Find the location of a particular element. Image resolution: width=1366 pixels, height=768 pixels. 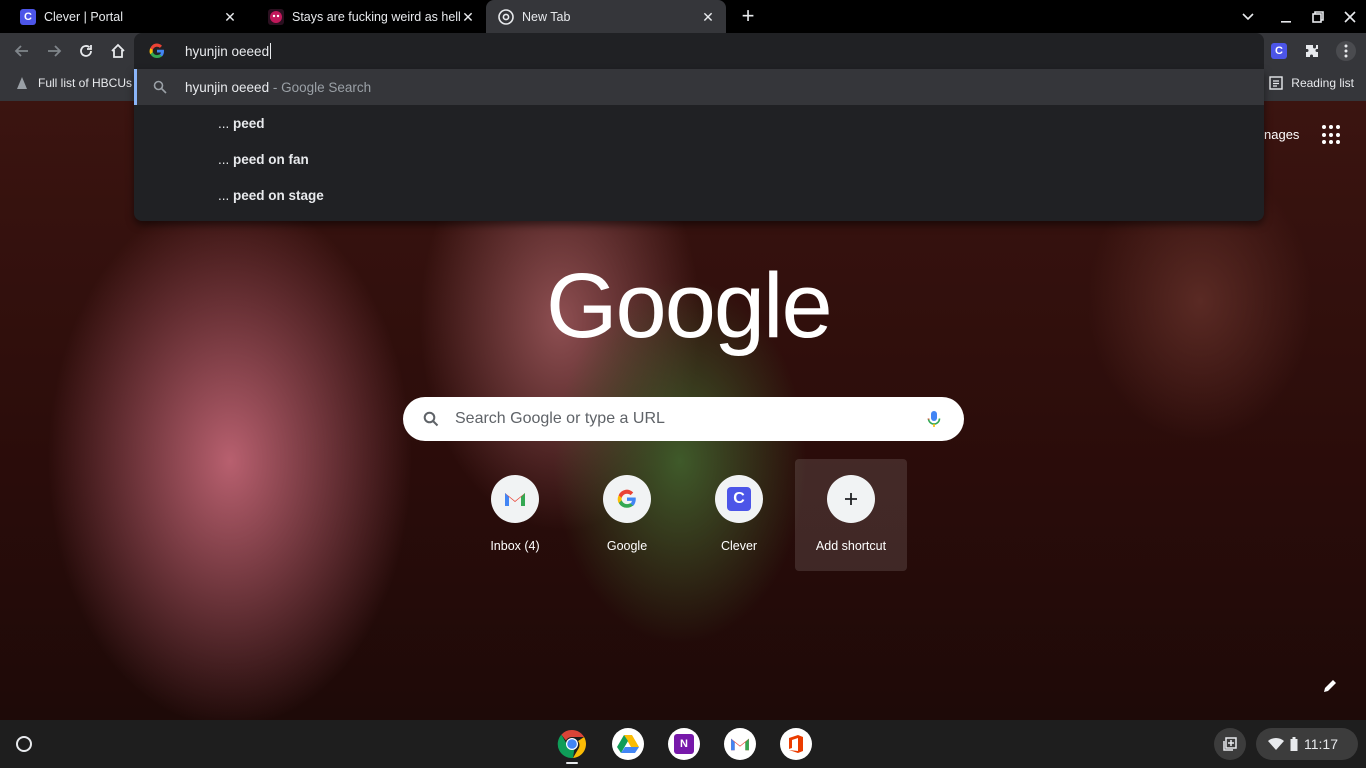

tab-clever-portal: C Clever | Portal ✕ is located at coordinates (124, 16).